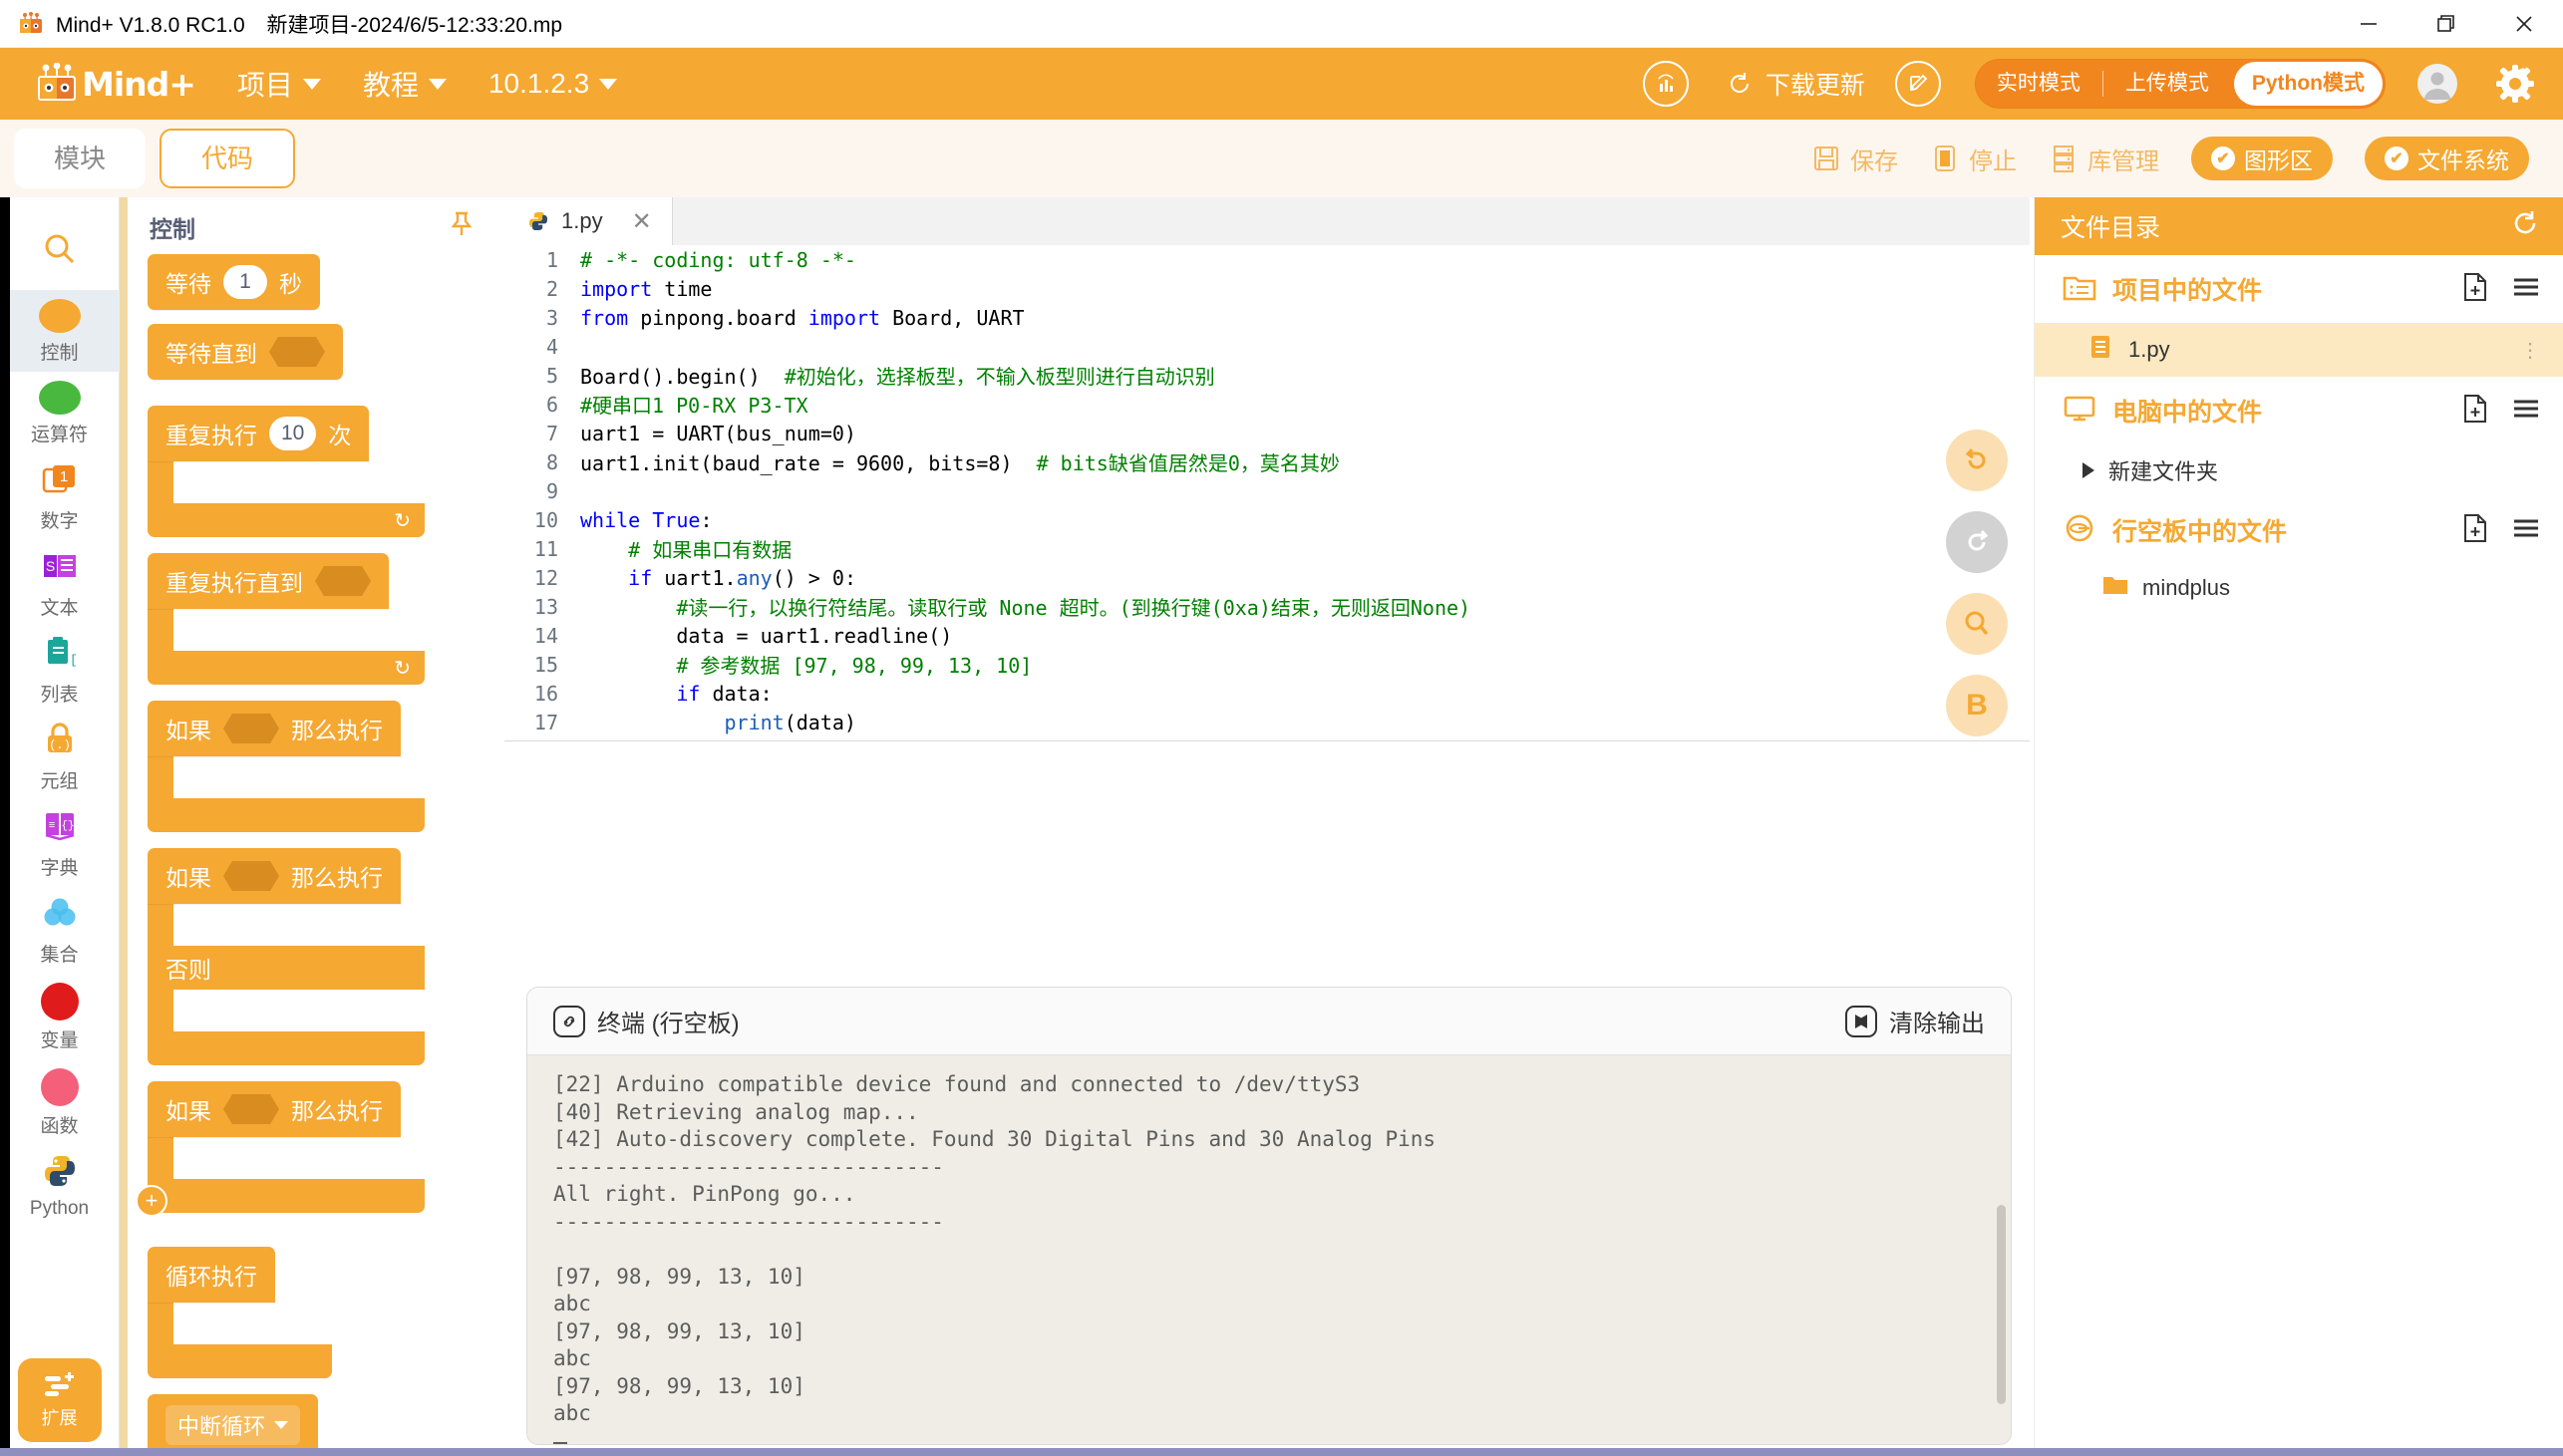 The width and height of the screenshot is (2563, 1456). What do you see at coordinates (60, 1017) in the screenshot?
I see `sidebar-item-variable: 变量` at bounding box center [60, 1017].